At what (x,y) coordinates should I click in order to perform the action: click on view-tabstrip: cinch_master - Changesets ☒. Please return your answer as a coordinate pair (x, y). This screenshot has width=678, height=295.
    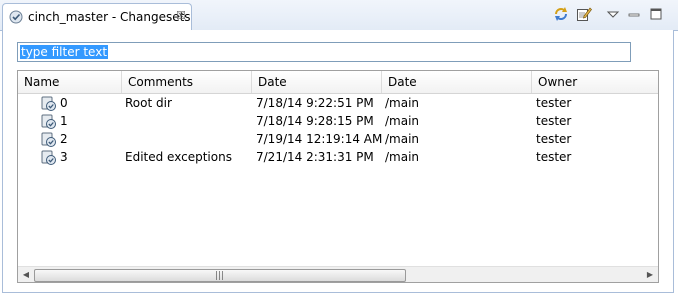
    Looking at the image, I should click on (339, 15).